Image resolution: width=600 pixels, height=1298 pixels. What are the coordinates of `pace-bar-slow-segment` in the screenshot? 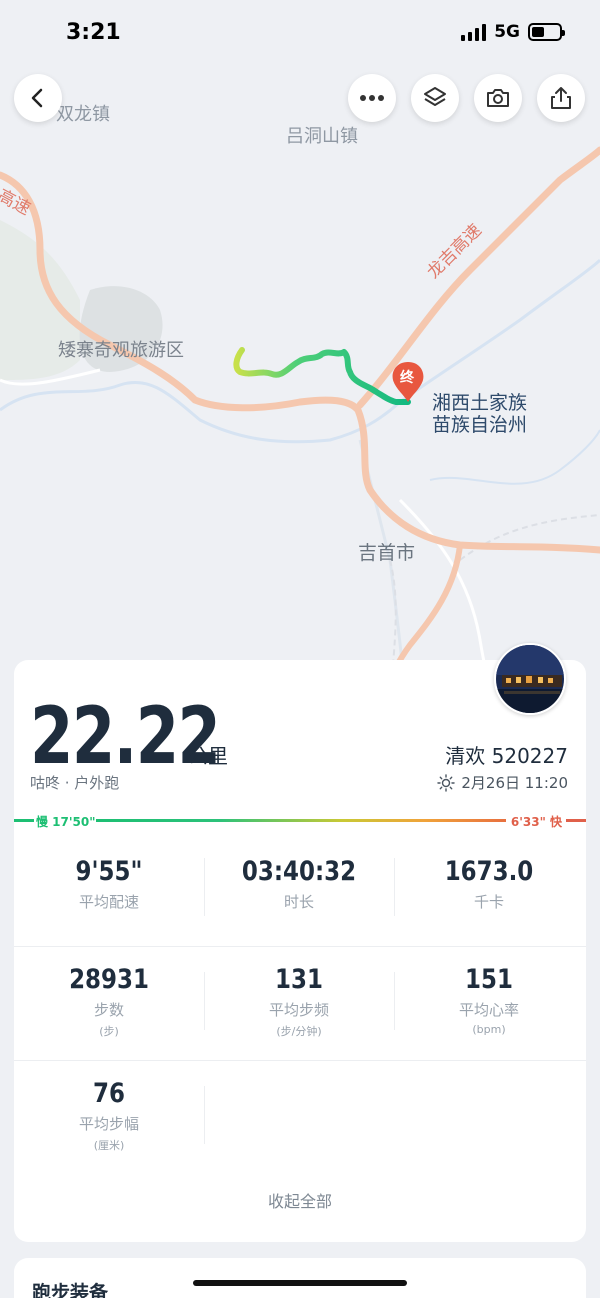 It's located at (24, 820).